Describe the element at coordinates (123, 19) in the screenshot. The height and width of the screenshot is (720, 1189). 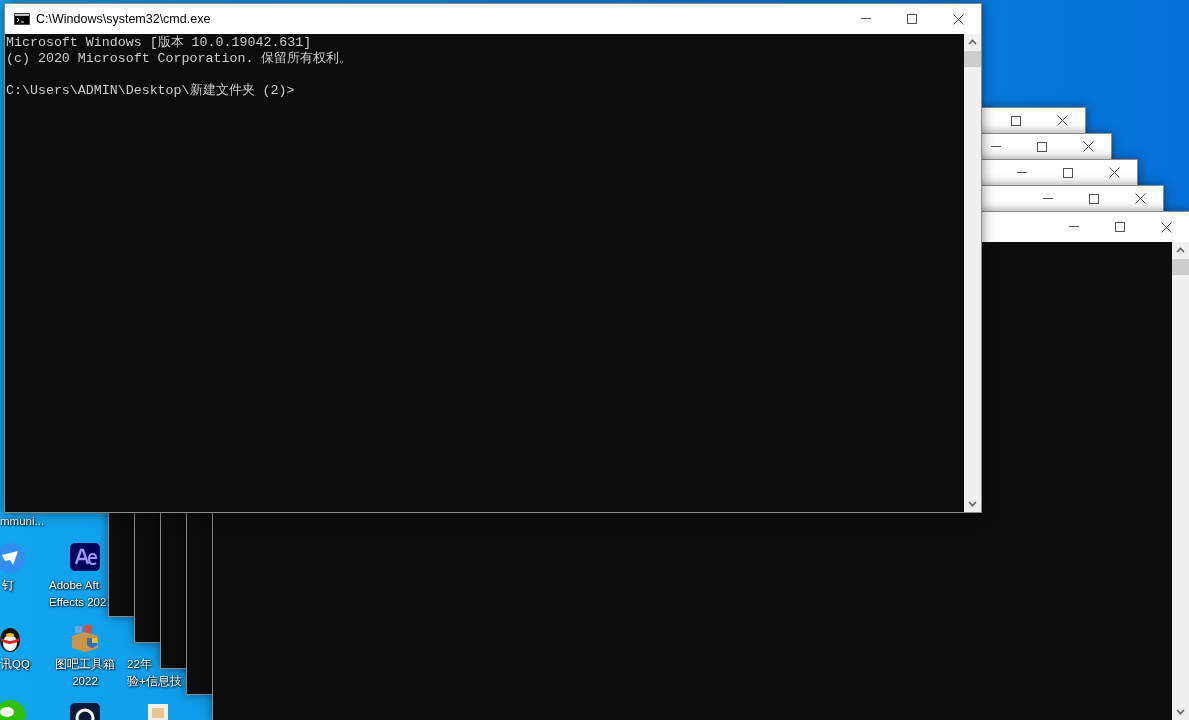
I see `window-title: C:\Windows\system32\cmd.exe` at that location.